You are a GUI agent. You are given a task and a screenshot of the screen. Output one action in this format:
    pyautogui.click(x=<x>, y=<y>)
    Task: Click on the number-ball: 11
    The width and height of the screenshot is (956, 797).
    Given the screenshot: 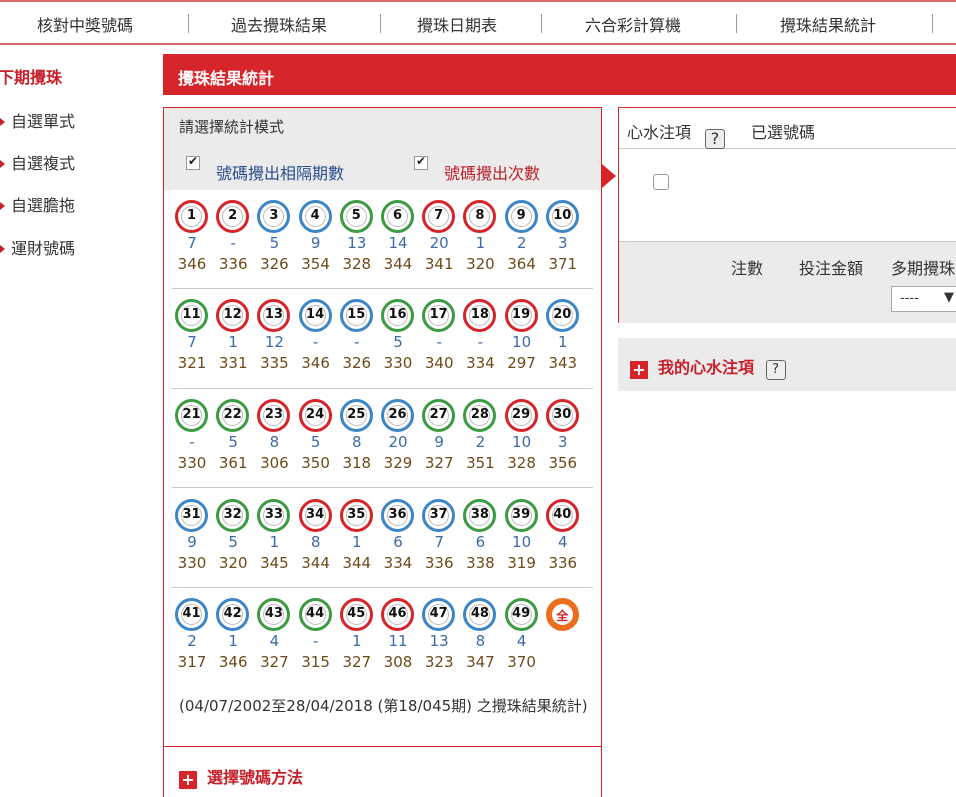 What is the action you would take?
    pyautogui.click(x=191, y=315)
    